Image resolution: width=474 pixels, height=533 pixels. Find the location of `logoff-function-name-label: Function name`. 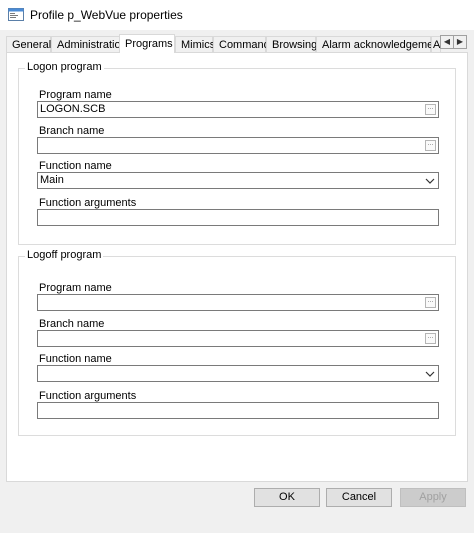

logoff-function-name-label: Function name is located at coordinates (75, 359).